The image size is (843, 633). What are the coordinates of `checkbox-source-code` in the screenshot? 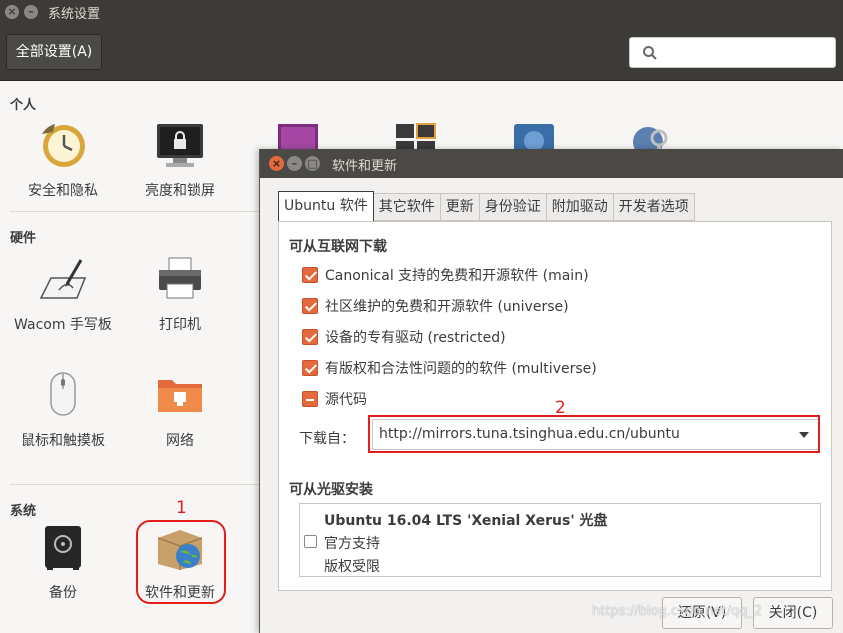 It's located at (310, 399).